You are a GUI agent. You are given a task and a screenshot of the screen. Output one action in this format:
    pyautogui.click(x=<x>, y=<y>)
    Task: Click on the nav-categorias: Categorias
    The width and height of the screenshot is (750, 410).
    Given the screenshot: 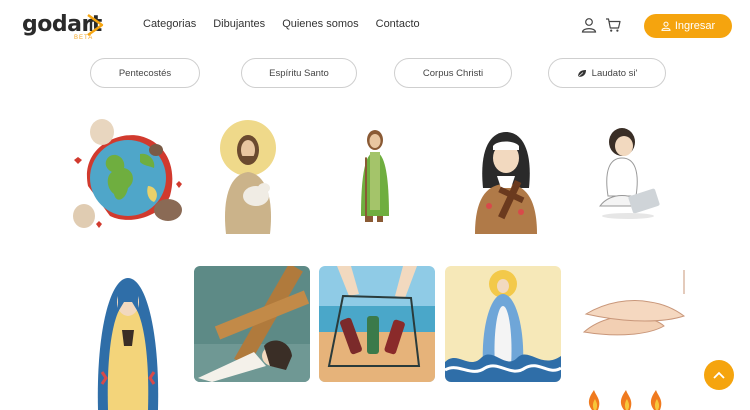 What is the action you would take?
    pyautogui.click(x=169, y=24)
    